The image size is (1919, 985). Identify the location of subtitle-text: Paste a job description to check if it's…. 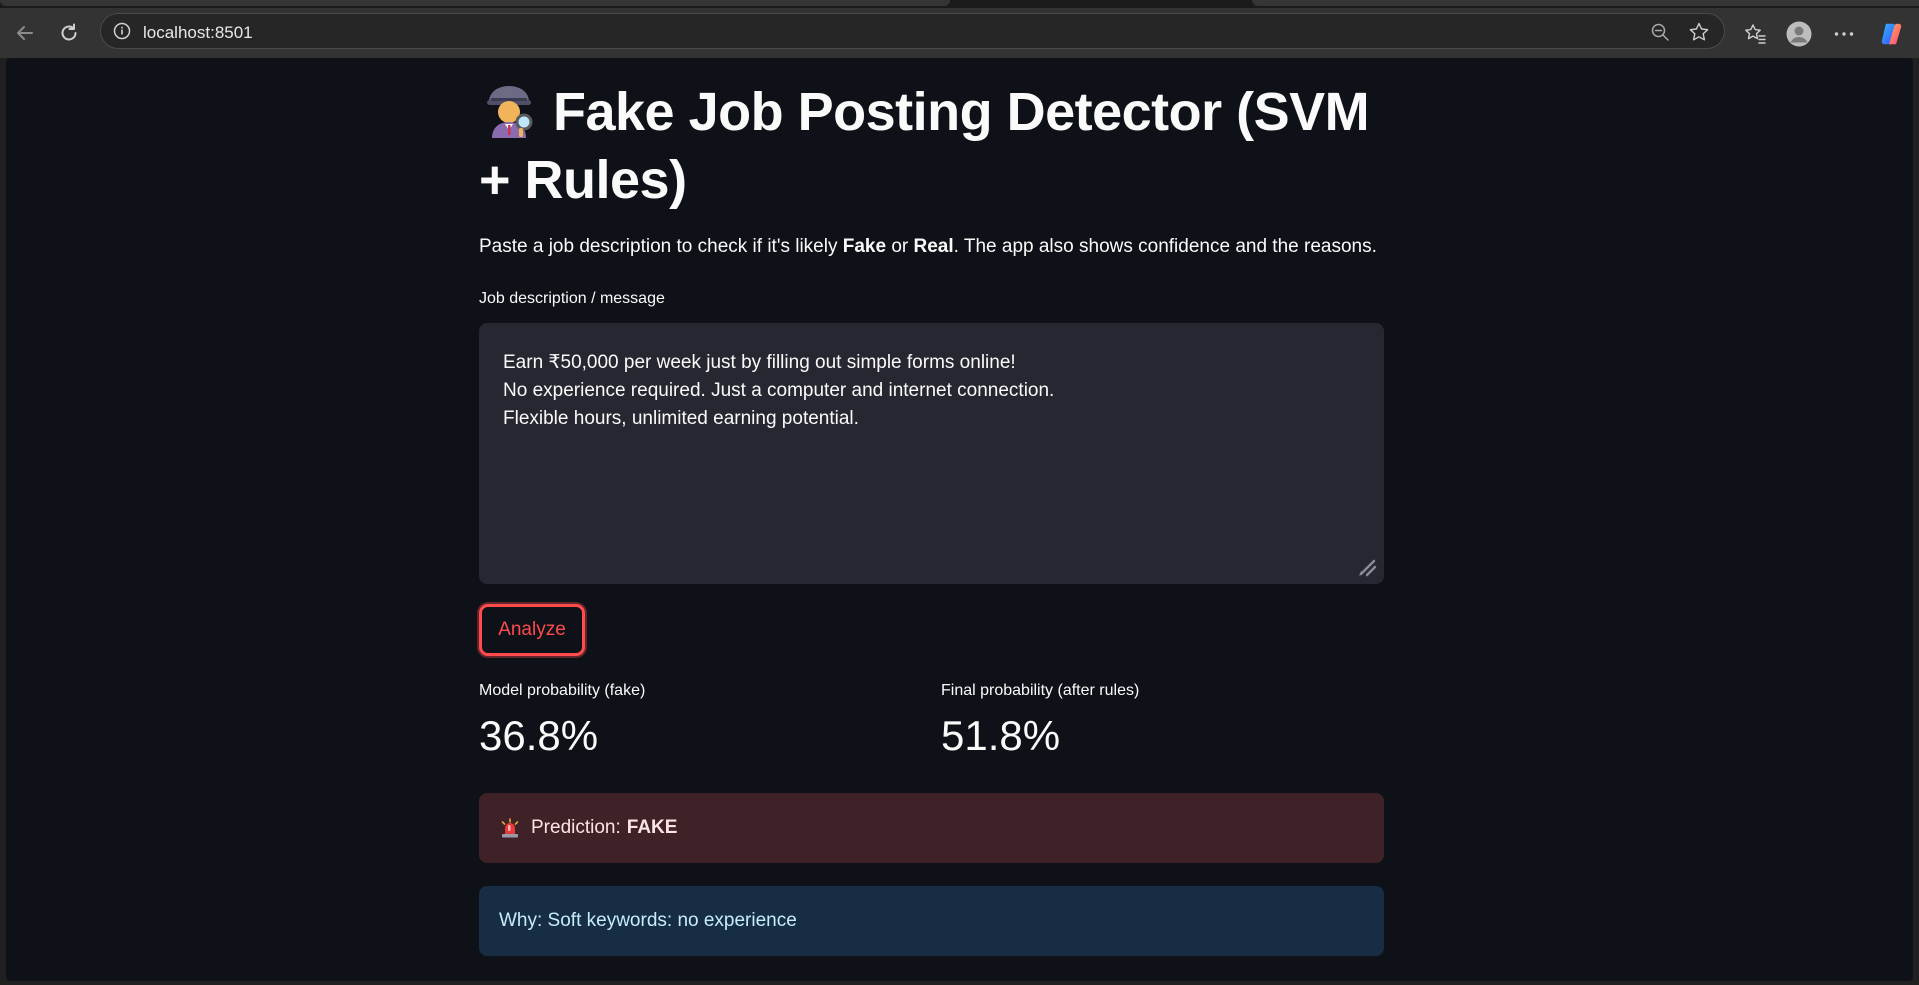
(661, 246).